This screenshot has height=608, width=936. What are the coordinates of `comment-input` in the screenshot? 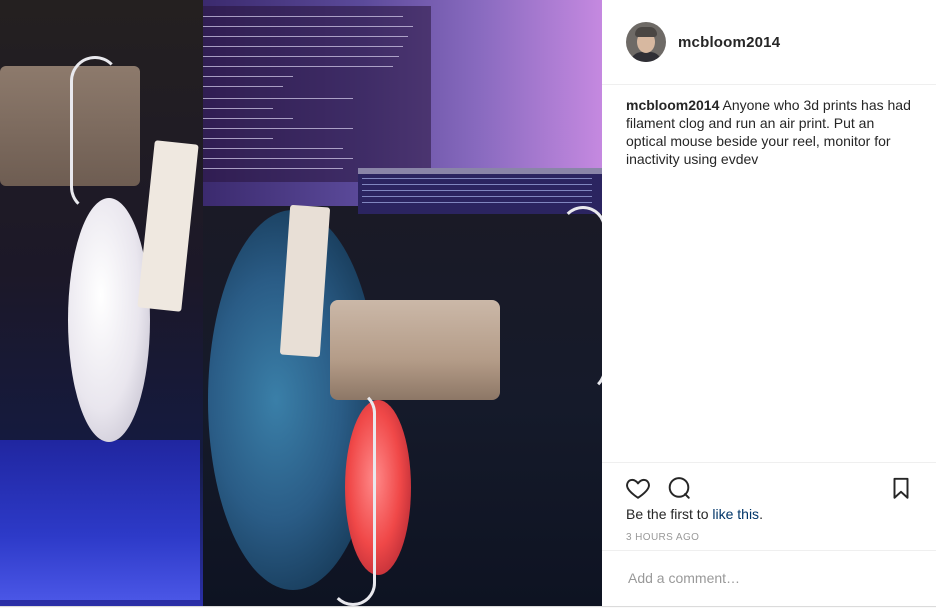 It's located at (768, 578).